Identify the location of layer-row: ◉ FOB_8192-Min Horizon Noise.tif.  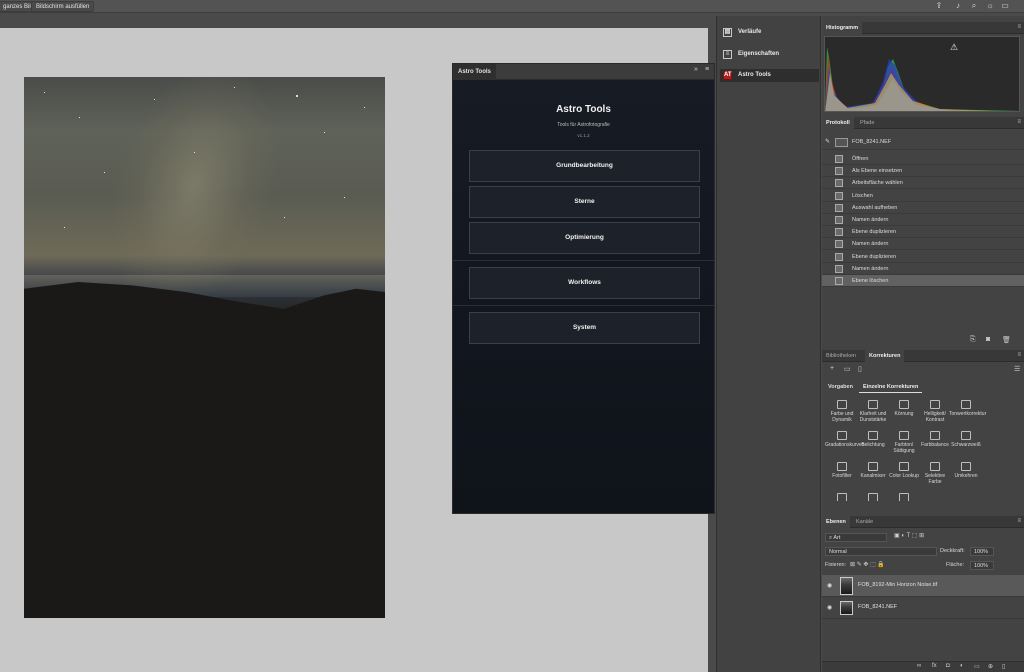
(923, 586).